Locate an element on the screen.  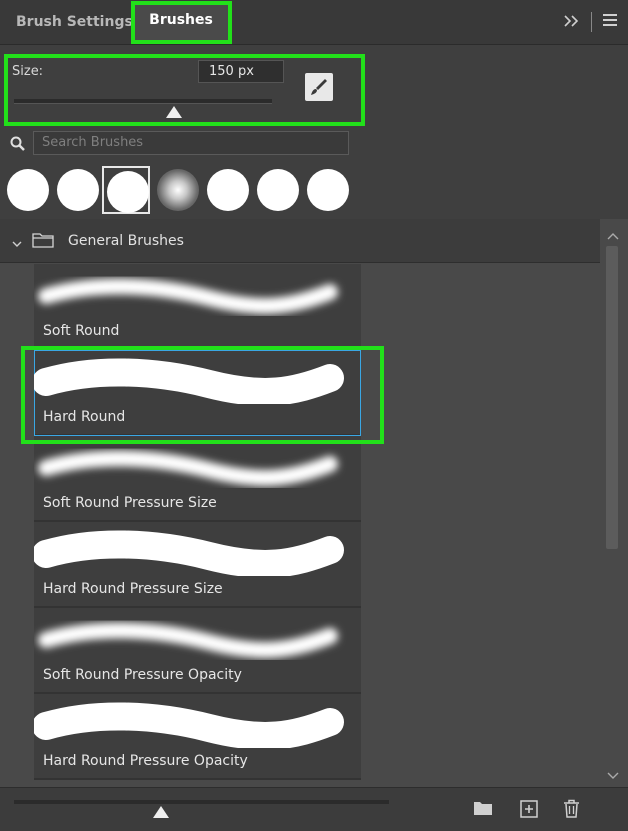
size-input: 150 px is located at coordinates (241, 71).